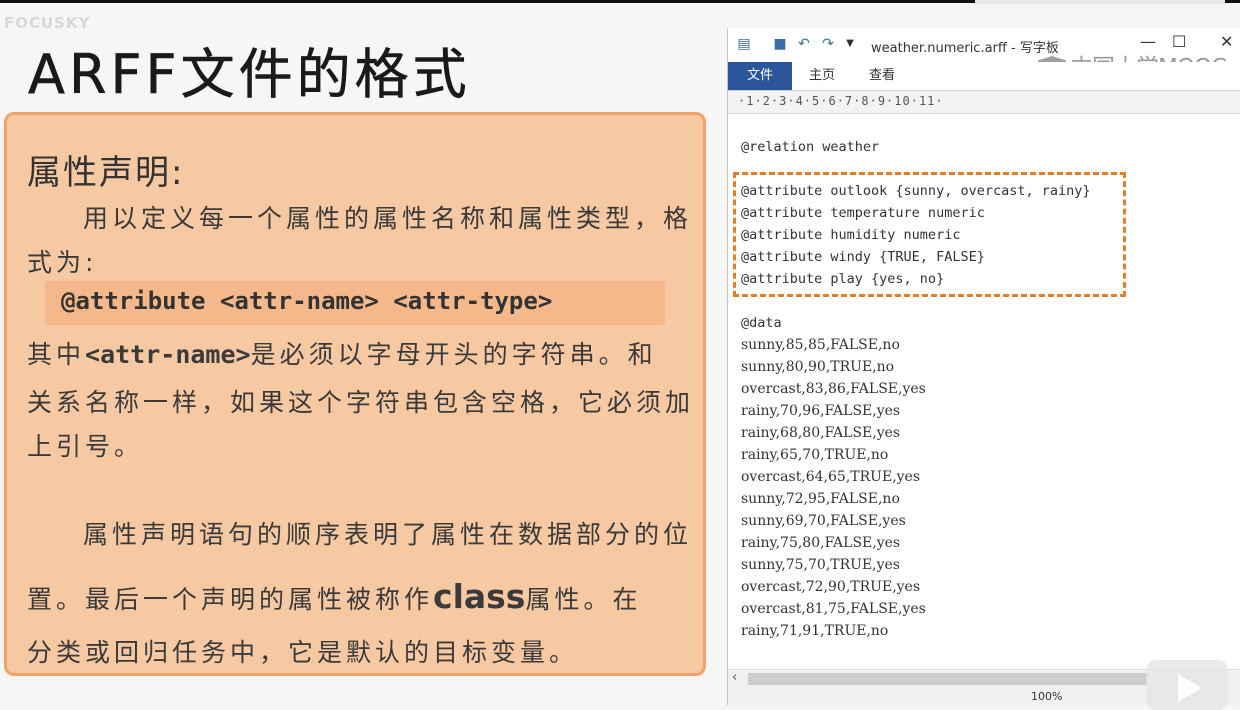 The image size is (1240, 710). Describe the element at coordinates (815, 631) in the screenshot. I see `data-row: rainy,71,91,TRUE,no` at that location.